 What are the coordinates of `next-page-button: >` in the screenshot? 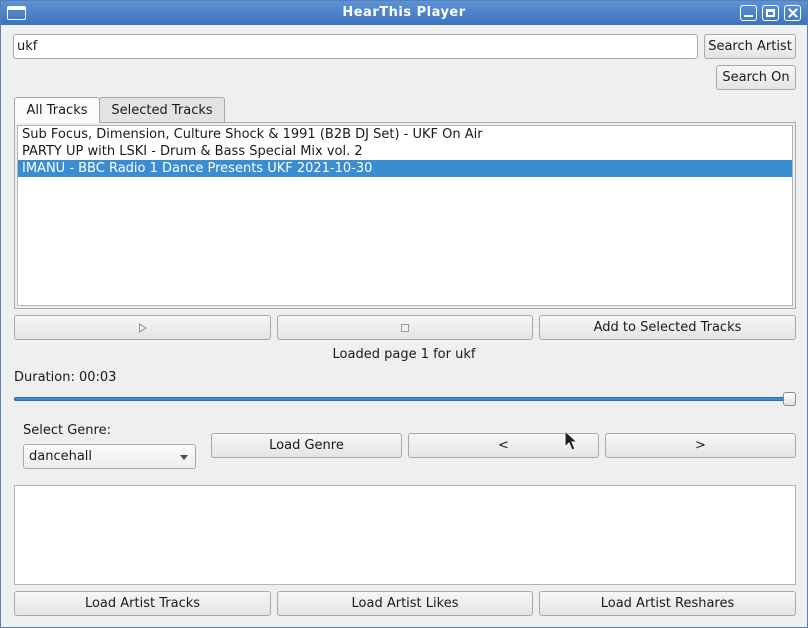 It's located at (700, 445).